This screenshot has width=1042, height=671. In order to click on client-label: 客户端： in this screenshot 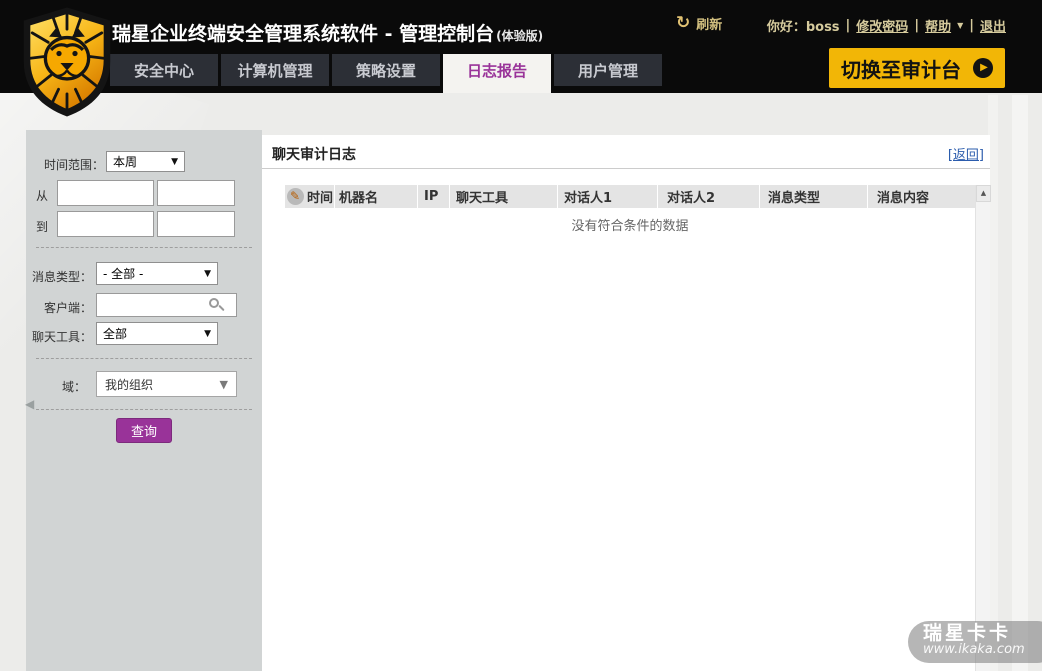, I will do `click(67, 308)`.